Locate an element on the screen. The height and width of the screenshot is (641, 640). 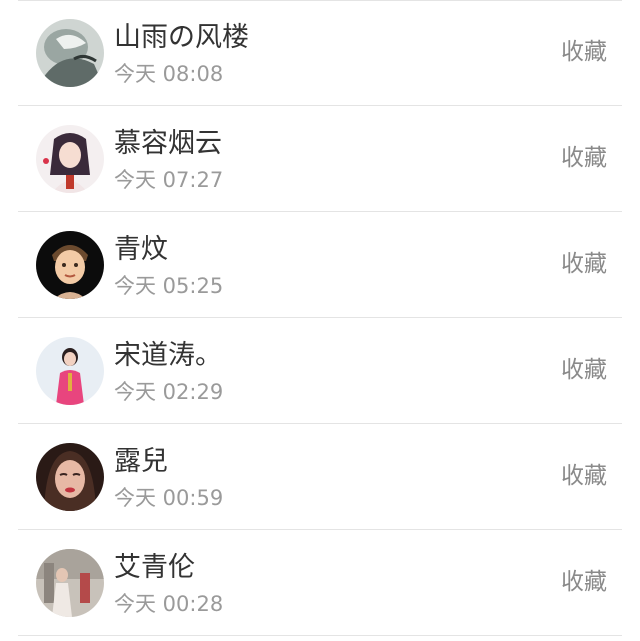
avatar-anime-girl-icon is located at coordinates (70, 159).